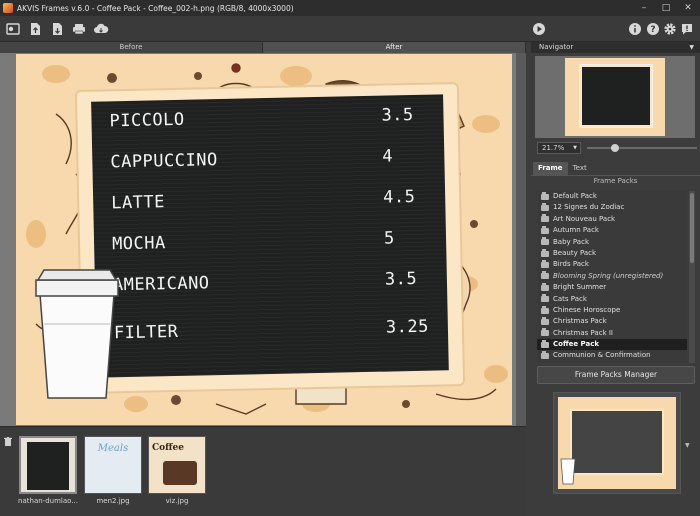  I want to click on list-item: Bright Summer, so click(612, 287).